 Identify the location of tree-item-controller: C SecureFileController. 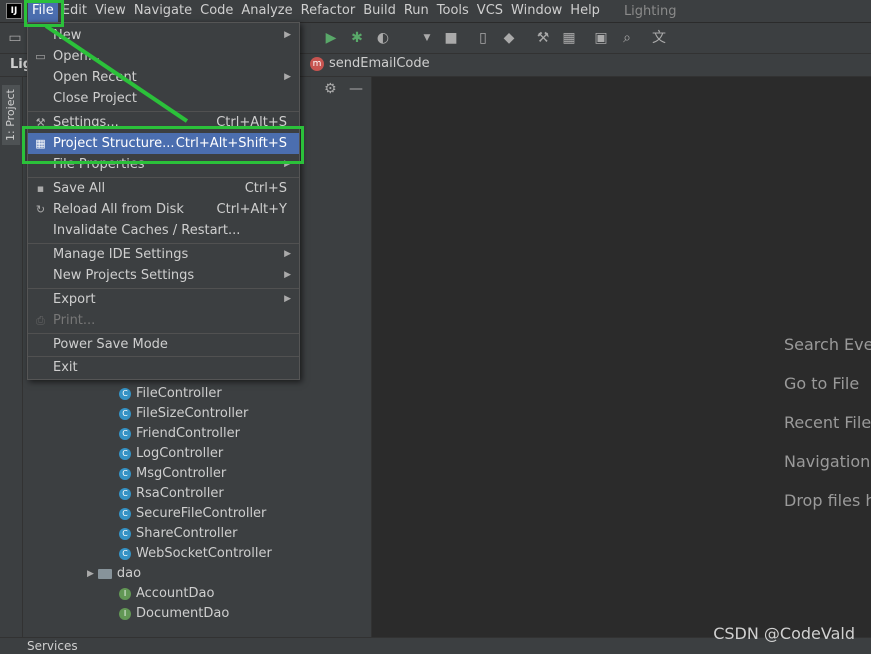
(192, 514).